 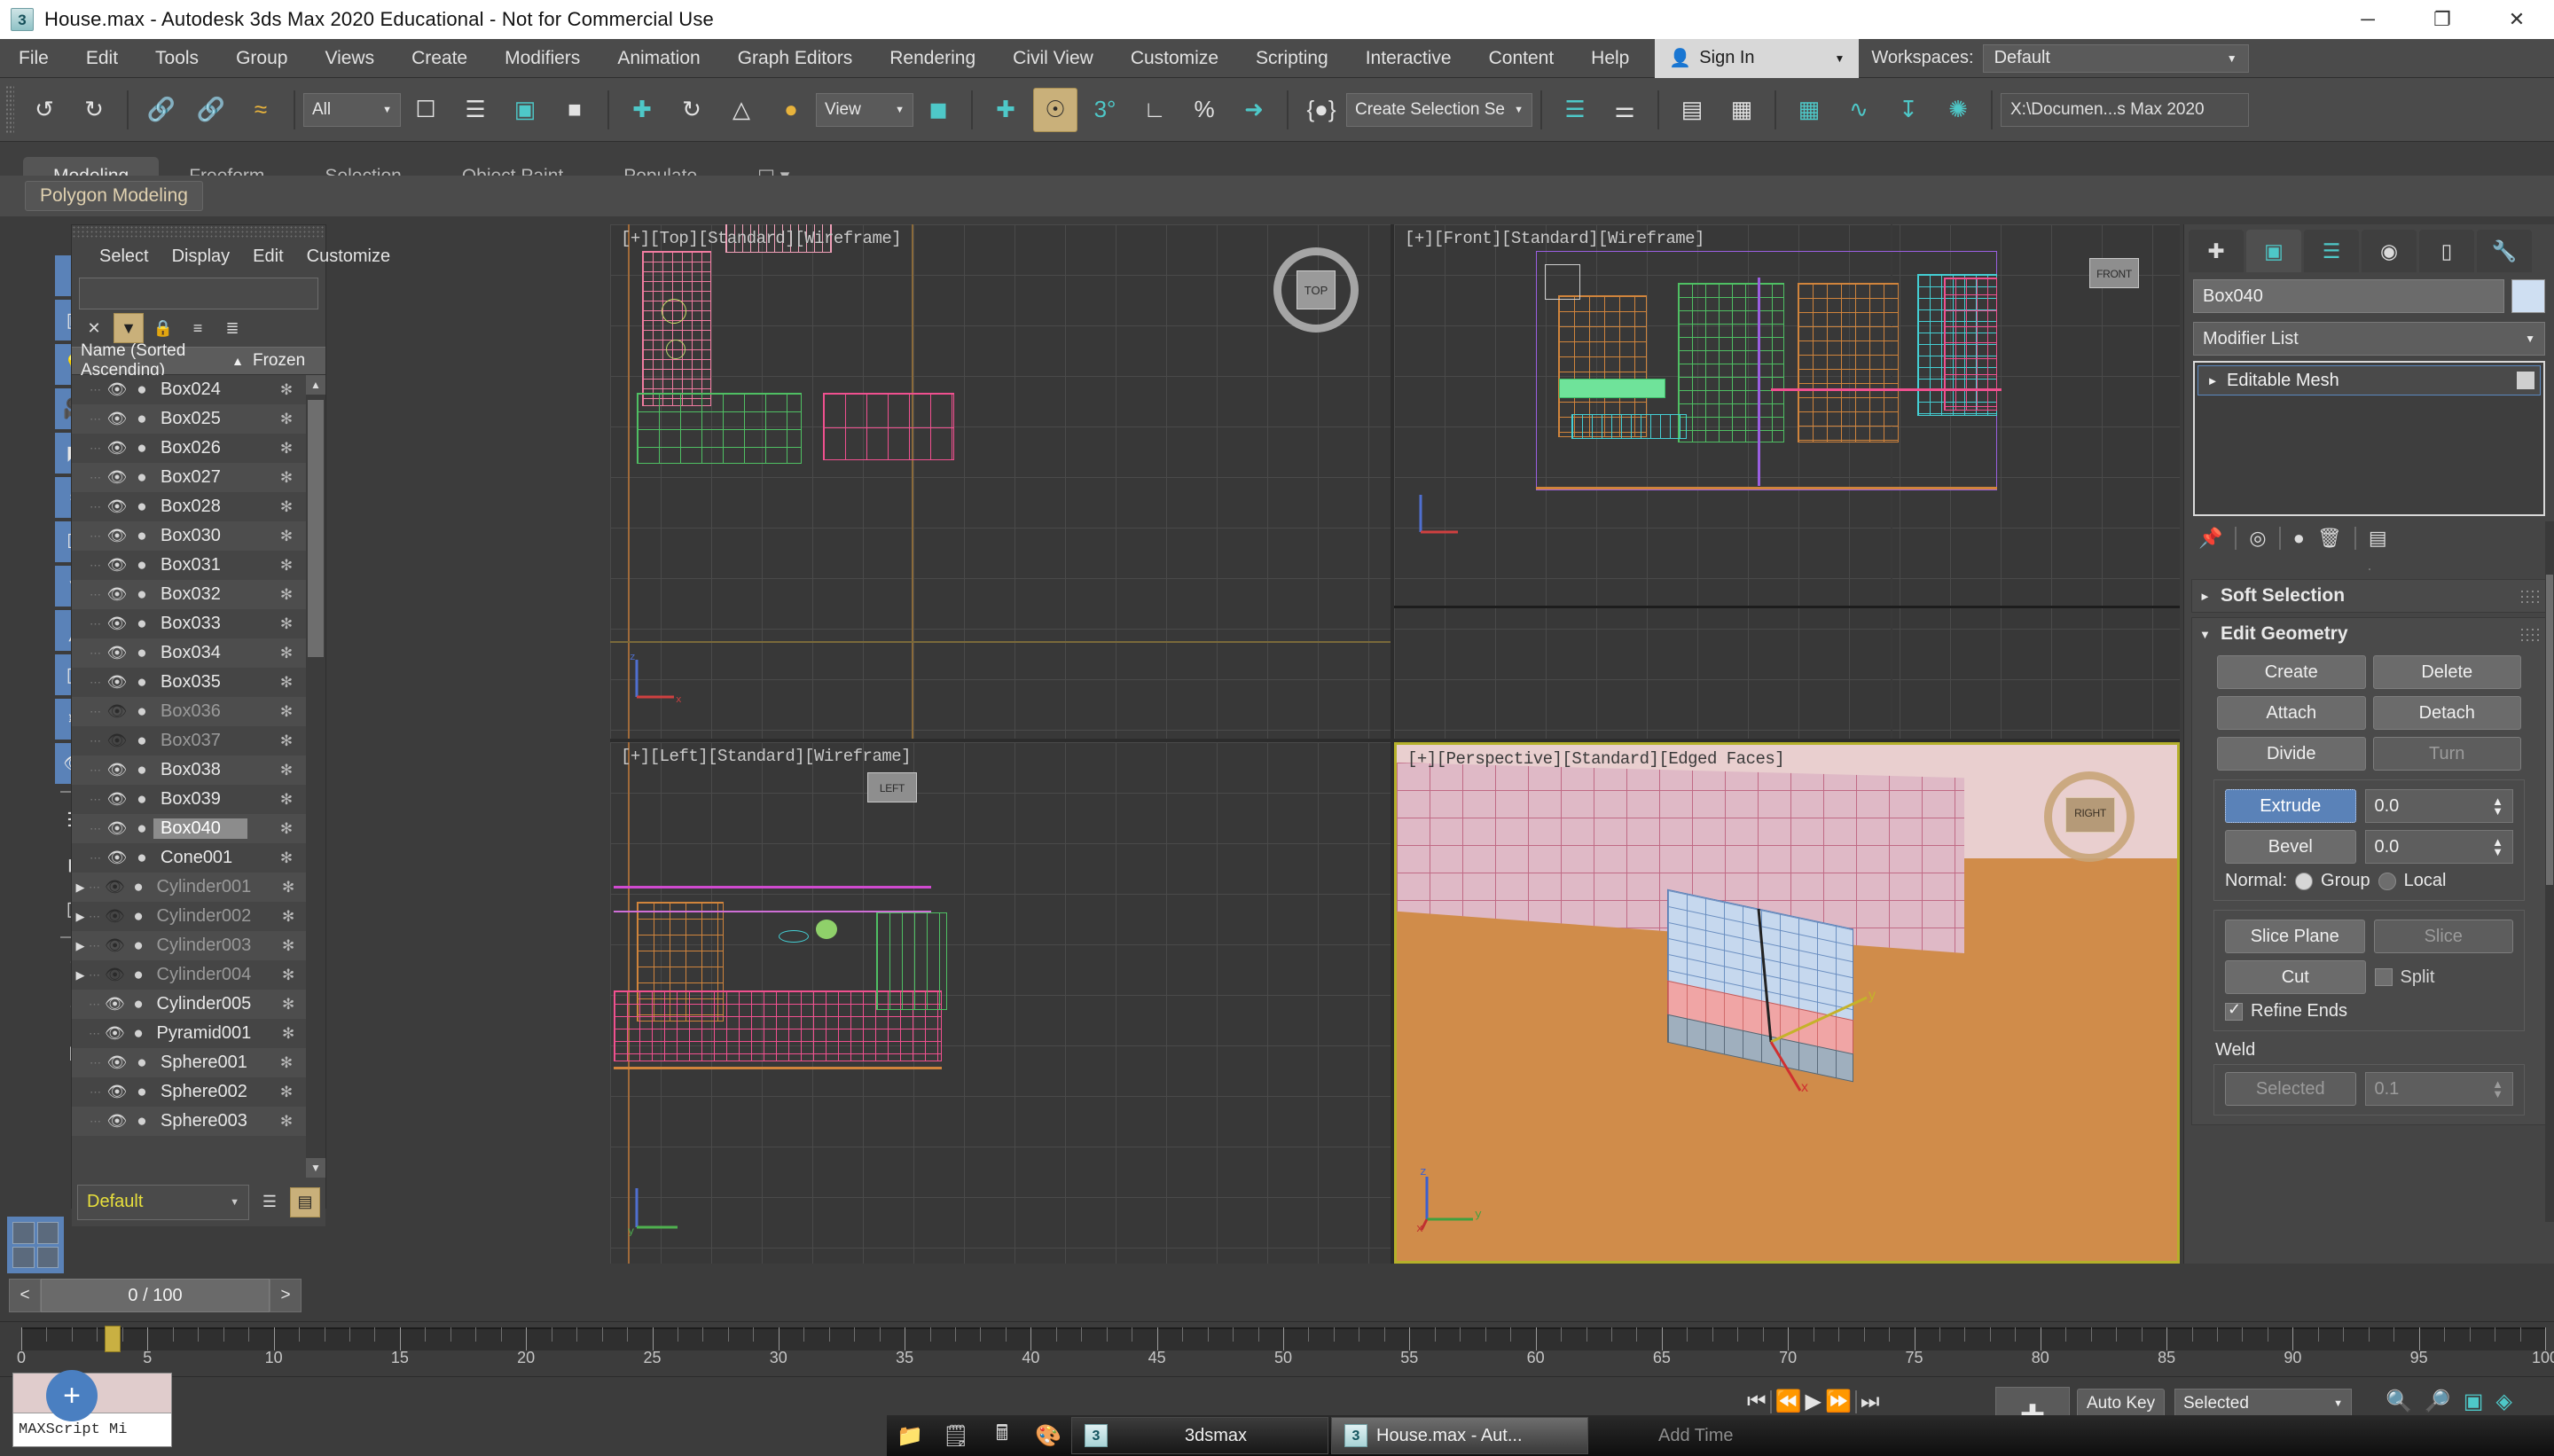 I want to click on material-editor-icon: ▦, so click(x=1809, y=110).